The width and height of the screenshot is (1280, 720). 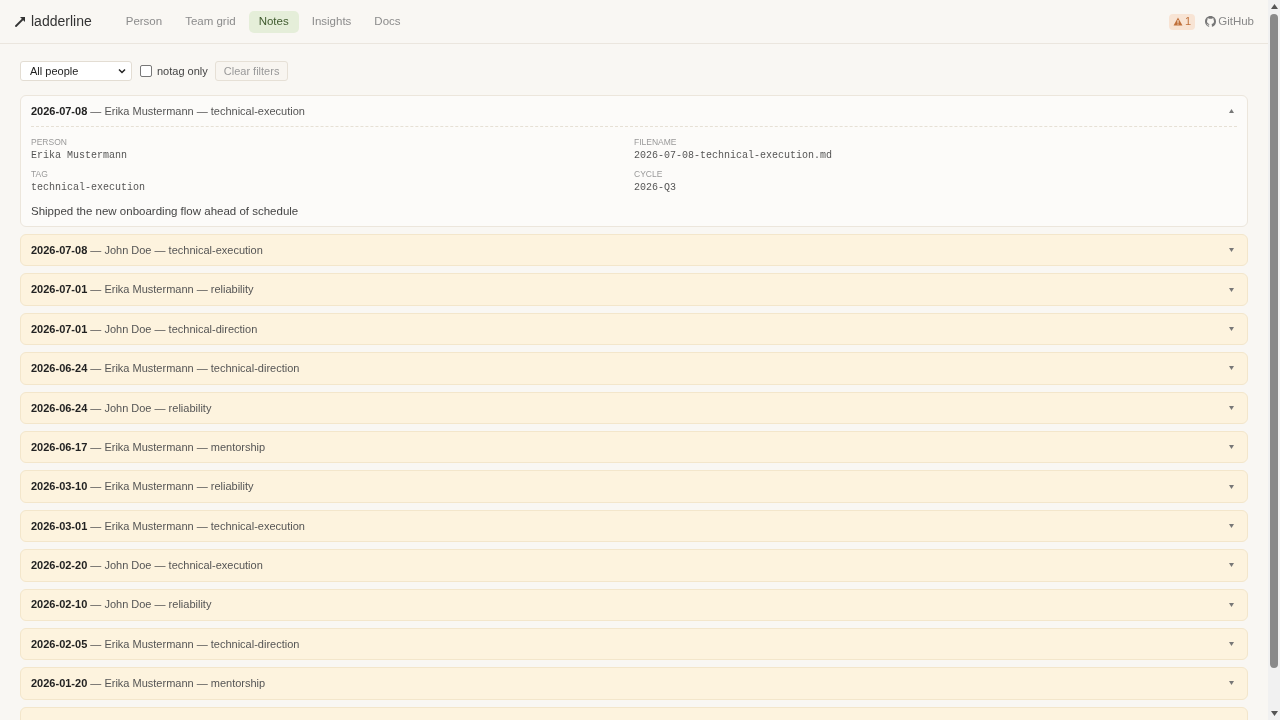 I want to click on person-select: All people, so click(x=76, y=71).